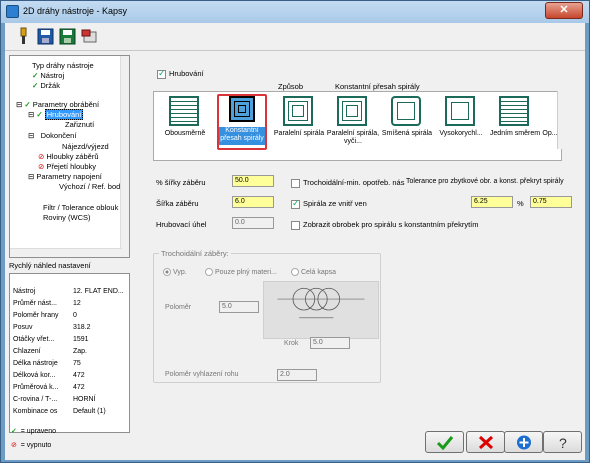 The width and height of the screenshot is (590, 463). I want to click on method-morph-spiral: Smíšená spirála, so click(407, 123).